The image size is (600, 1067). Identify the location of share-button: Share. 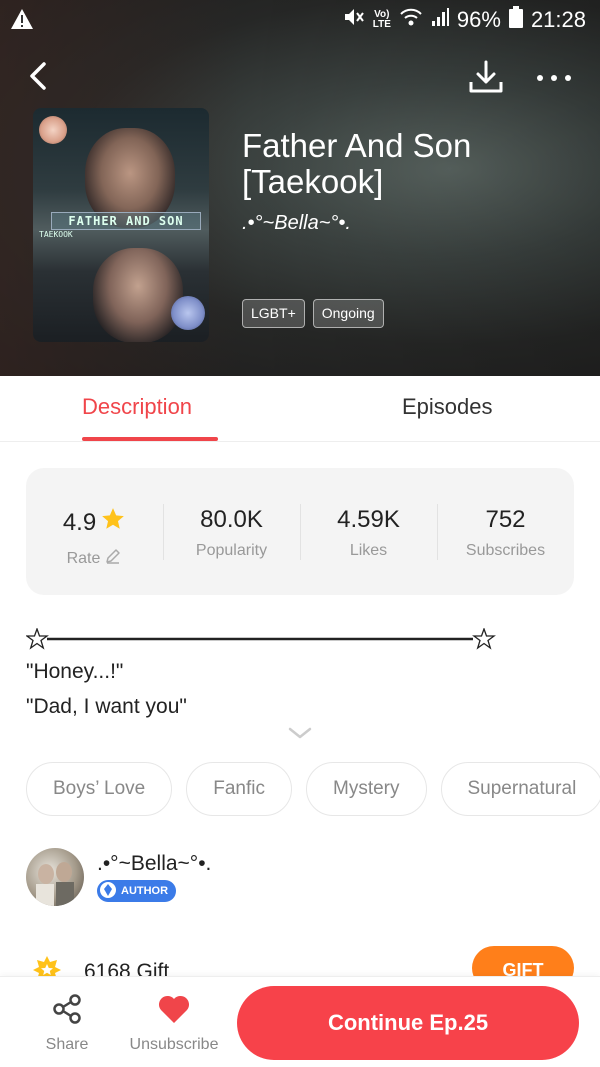
(67, 1023).